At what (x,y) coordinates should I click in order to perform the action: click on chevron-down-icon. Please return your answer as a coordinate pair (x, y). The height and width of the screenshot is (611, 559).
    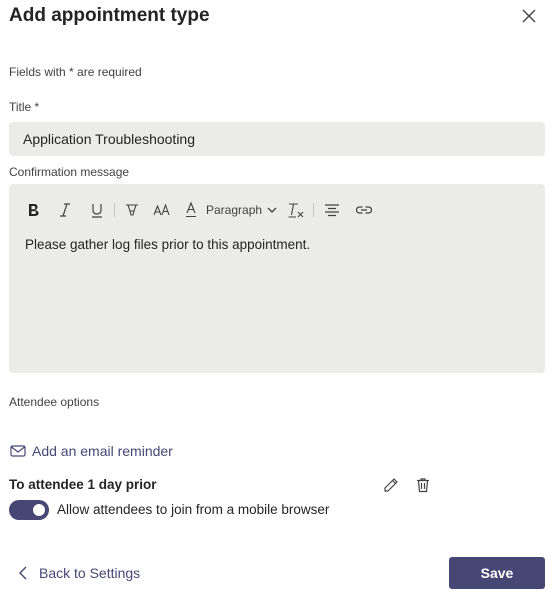
    Looking at the image, I should click on (272, 210).